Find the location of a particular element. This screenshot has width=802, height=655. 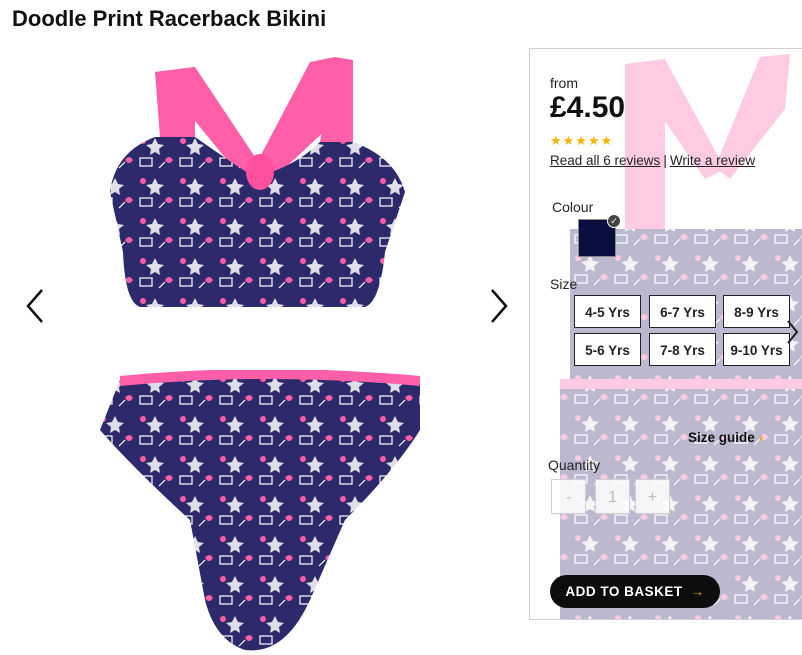

quantity-decrease-button: - is located at coordinates (568, 496).